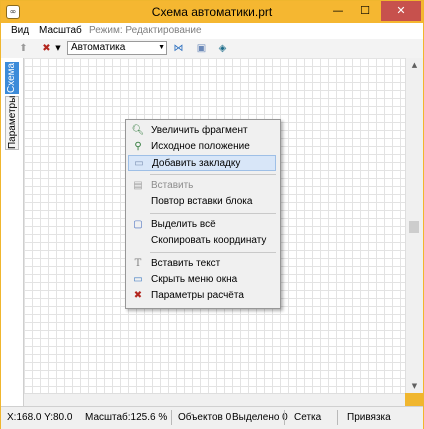  I want to click on menu-item-zoom-fragment: 🔍︎ Увеличить фрагмент, so click(202, 131).